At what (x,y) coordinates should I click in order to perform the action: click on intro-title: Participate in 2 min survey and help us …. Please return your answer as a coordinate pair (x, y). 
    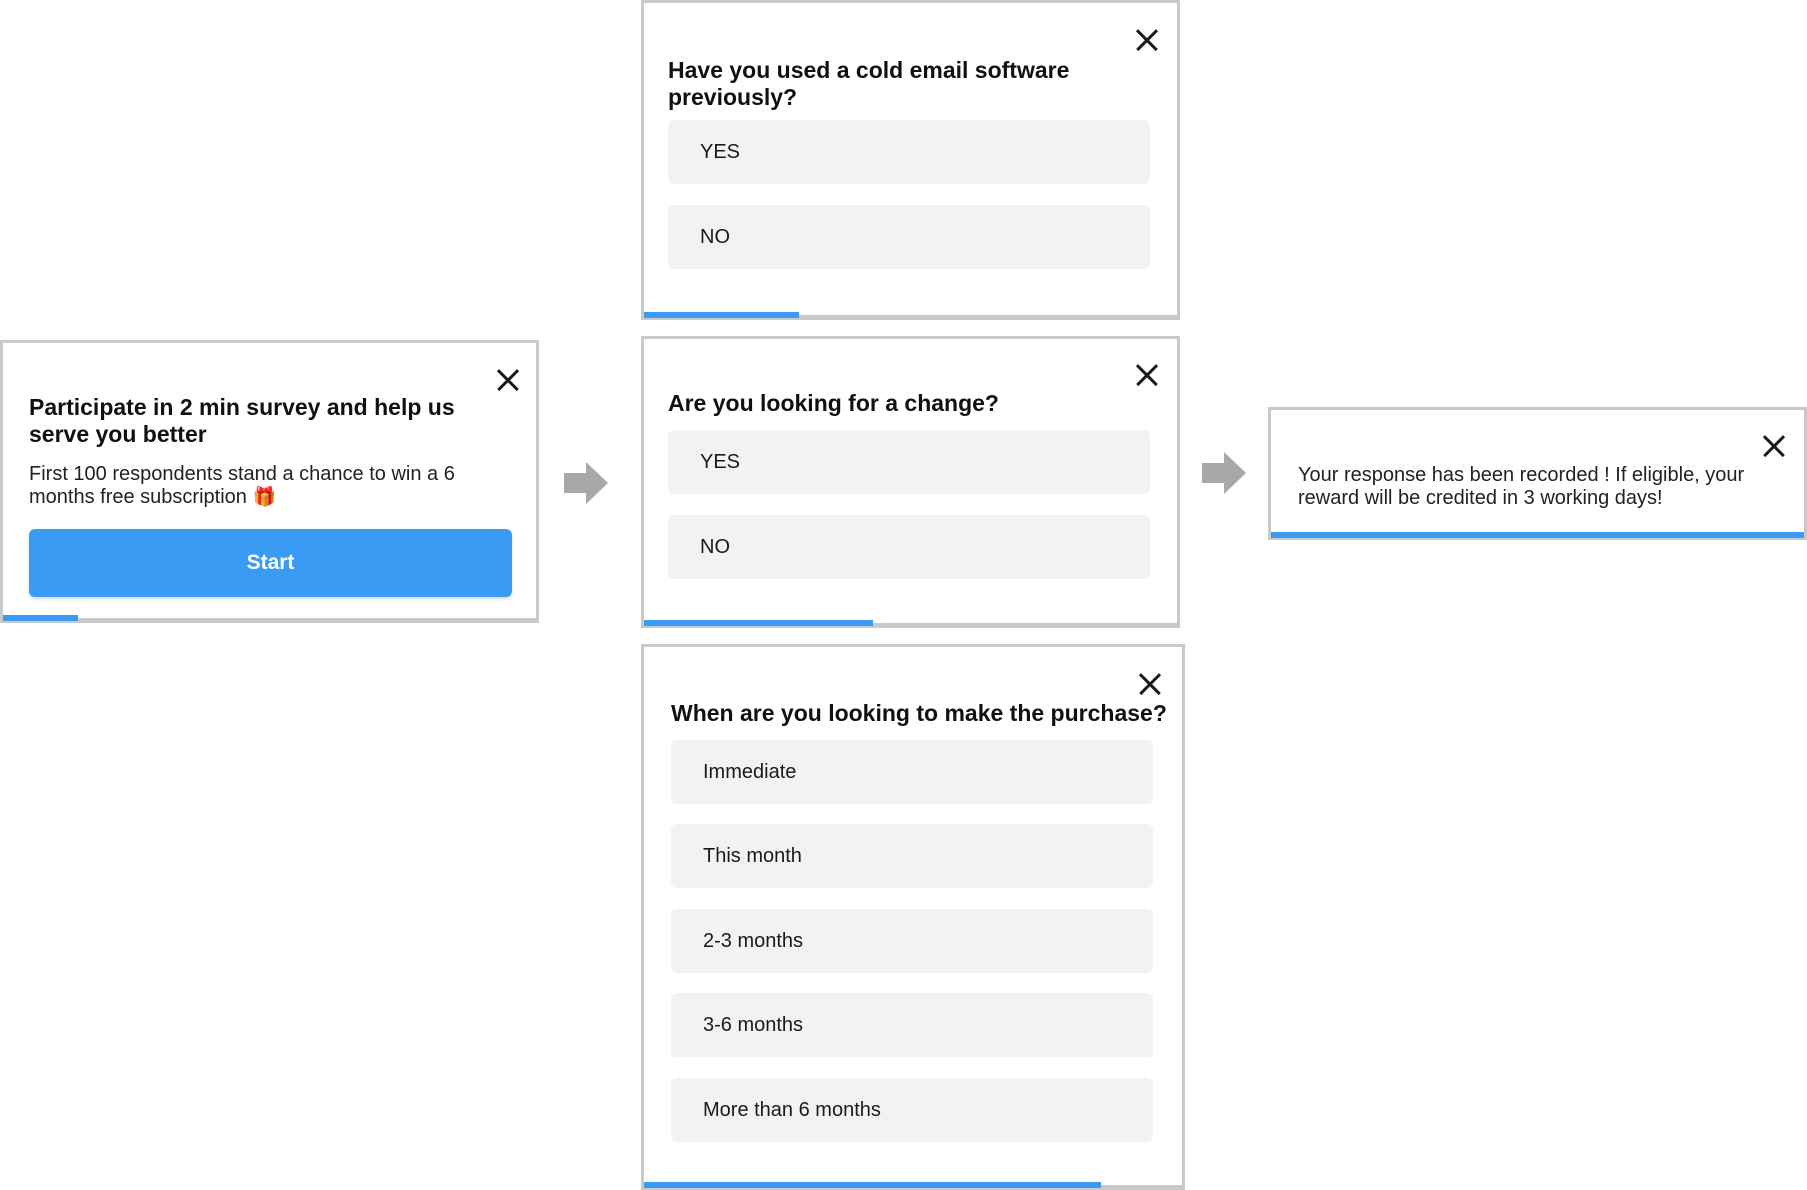
    Looking at the image, I should click on (242, 420).